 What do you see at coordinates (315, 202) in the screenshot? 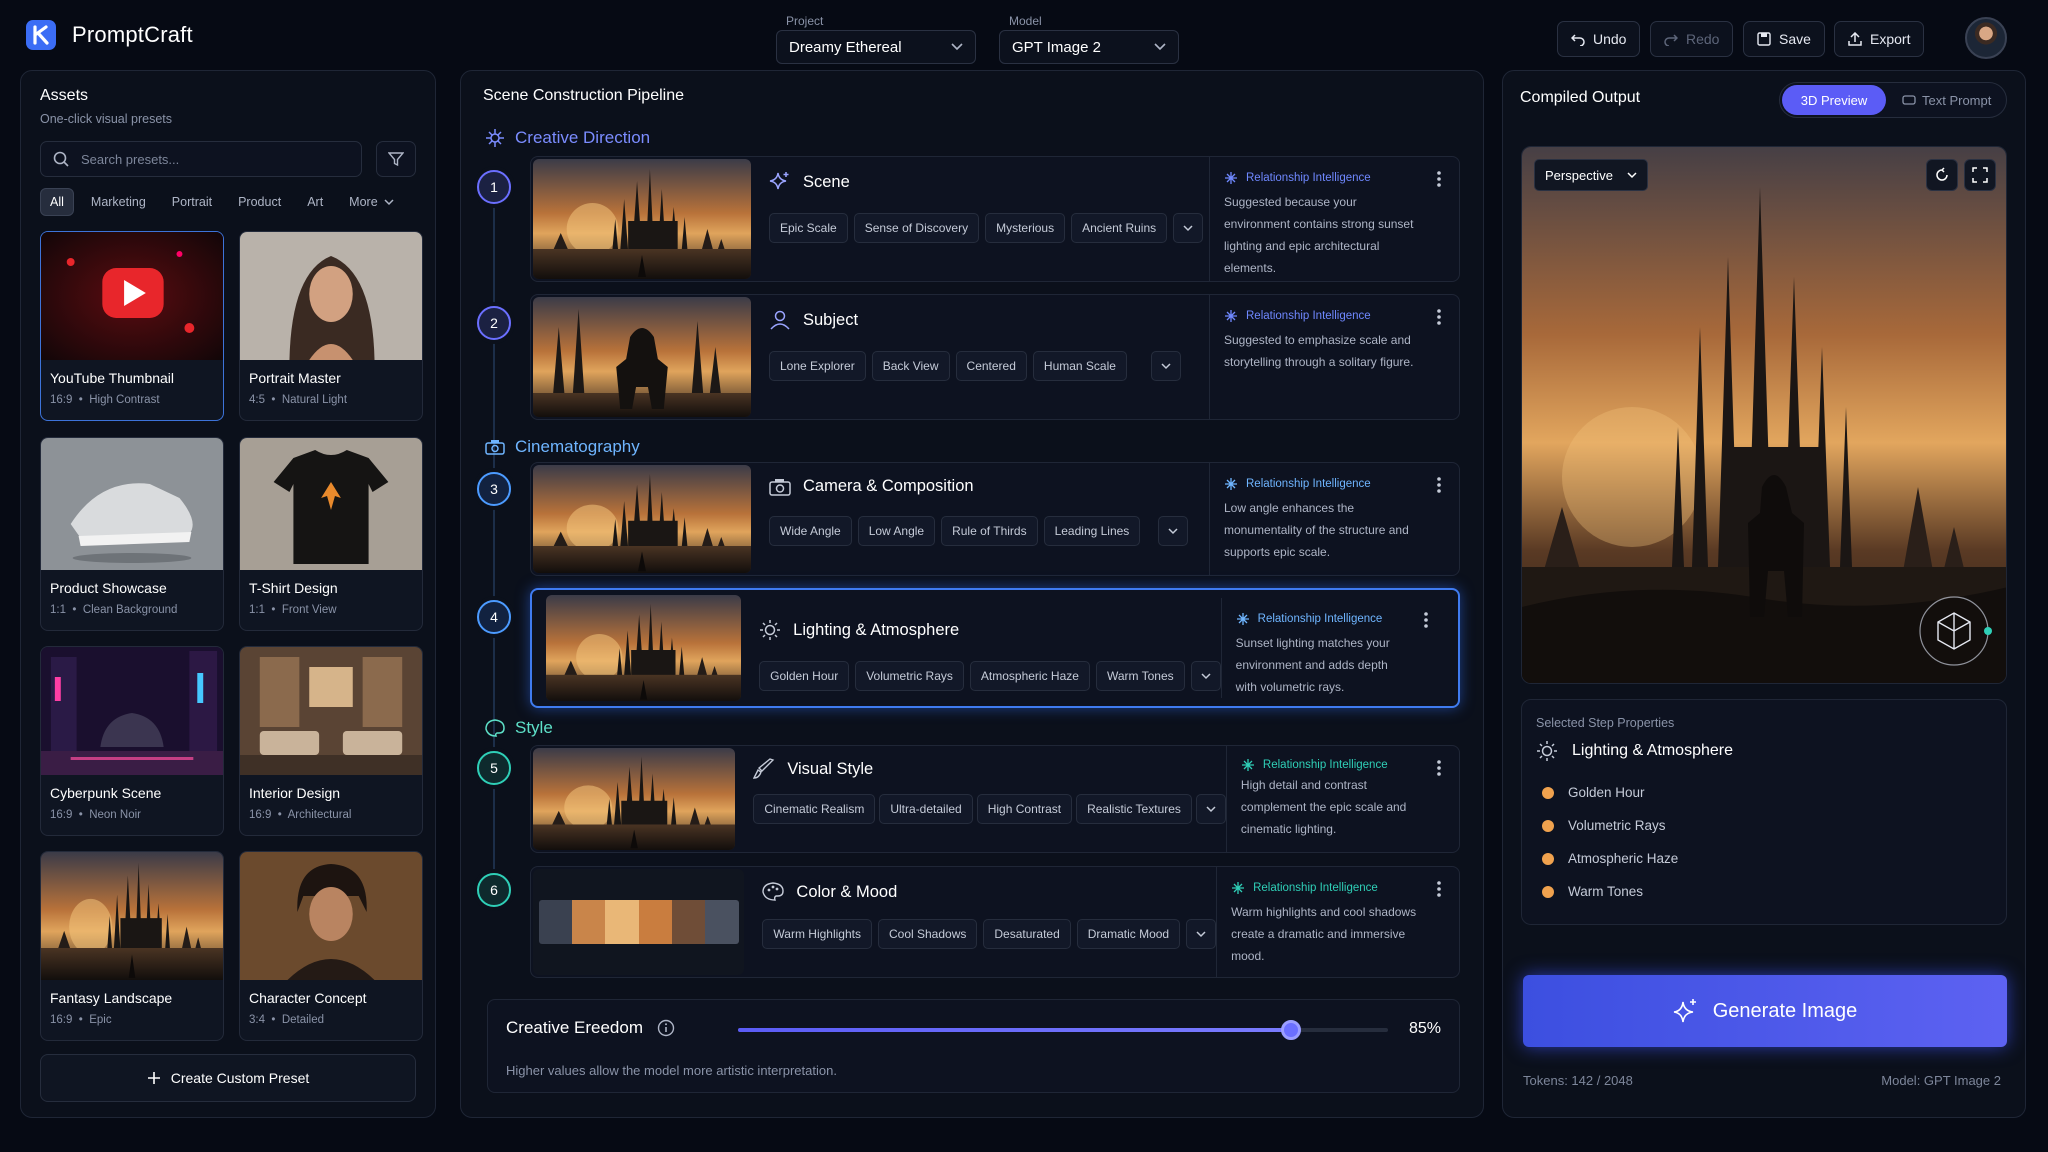
I see `filter-chip-art: Art` at bounding box center [315, 202].